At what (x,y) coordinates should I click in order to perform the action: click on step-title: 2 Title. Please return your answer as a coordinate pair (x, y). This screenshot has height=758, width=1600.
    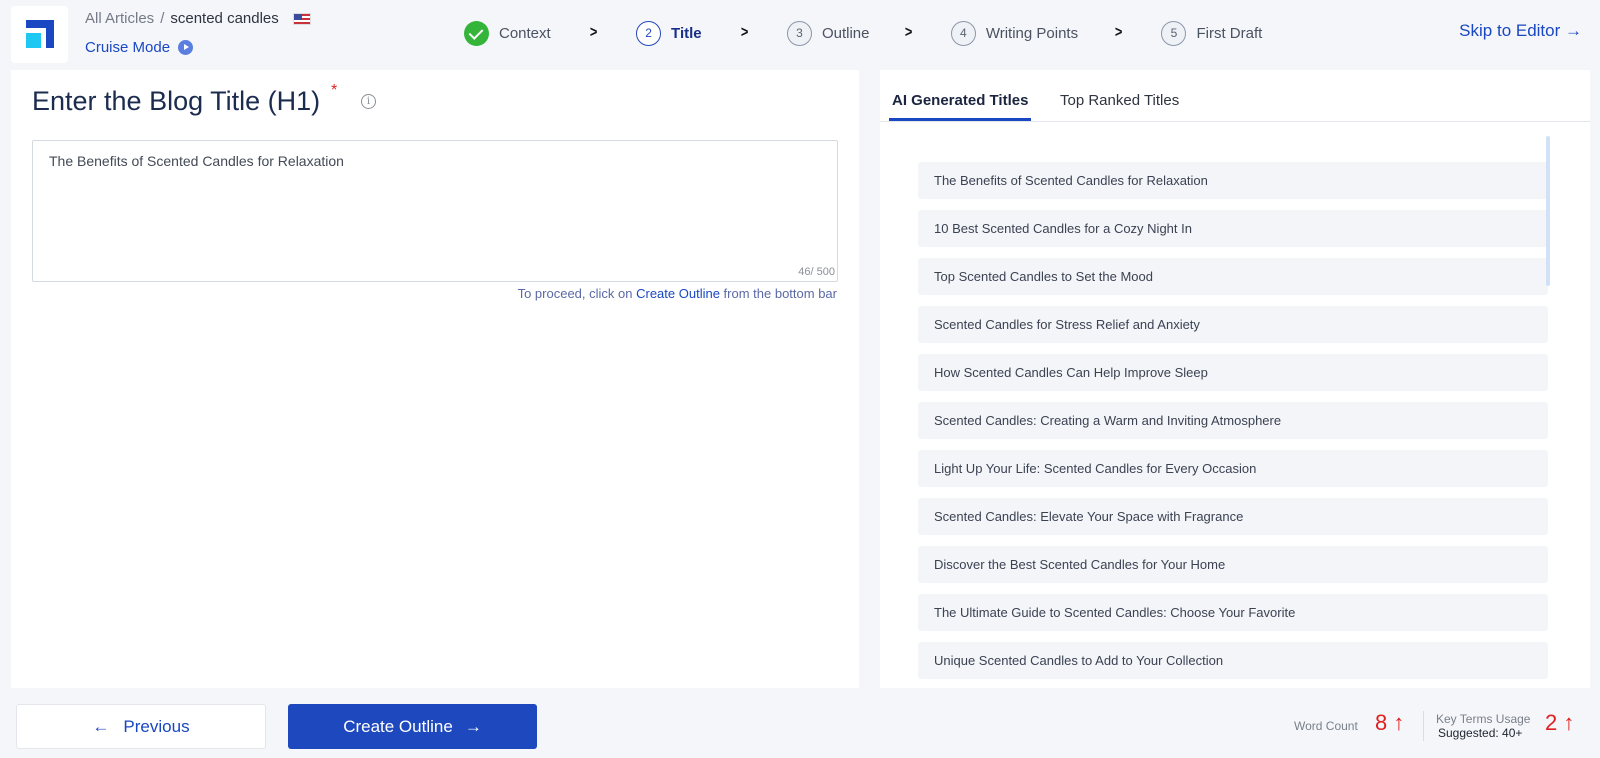
    Looking at the image, I should click on (669, 33).